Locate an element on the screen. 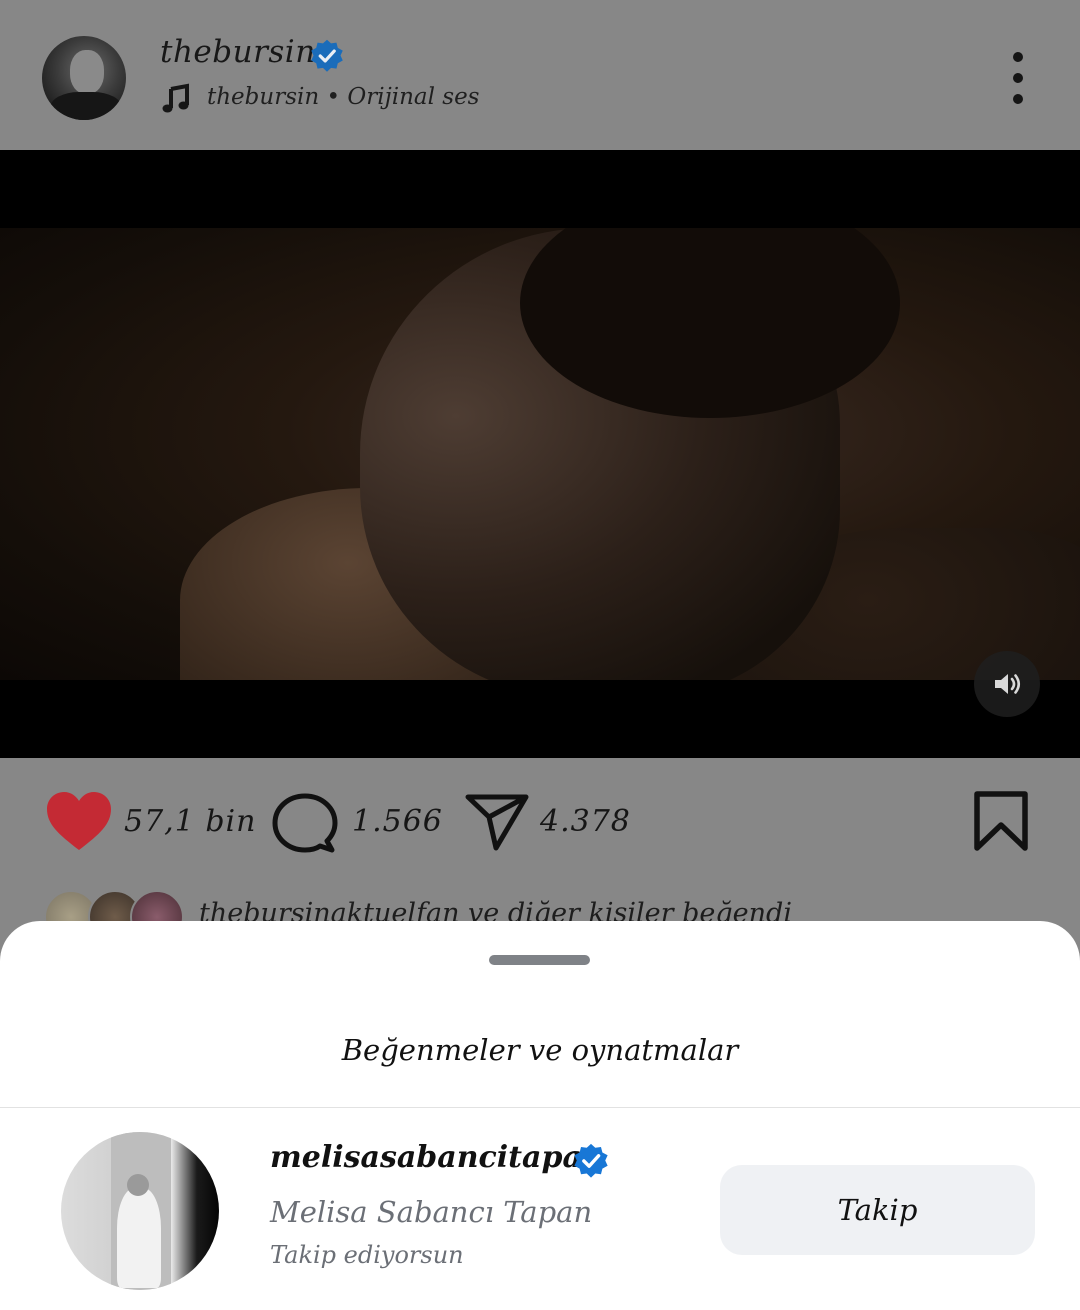  more-vertical-icon is located at coordinates (1018, 78).